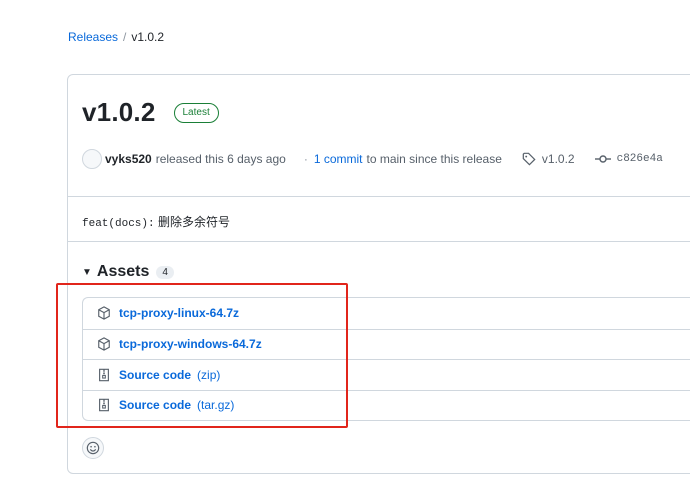 The width and height of the screenshot is (690, 479). What do you see at coordinates (379, 241) in the screenshot?
I see `notes-divider` at bounding box center [379, 241].